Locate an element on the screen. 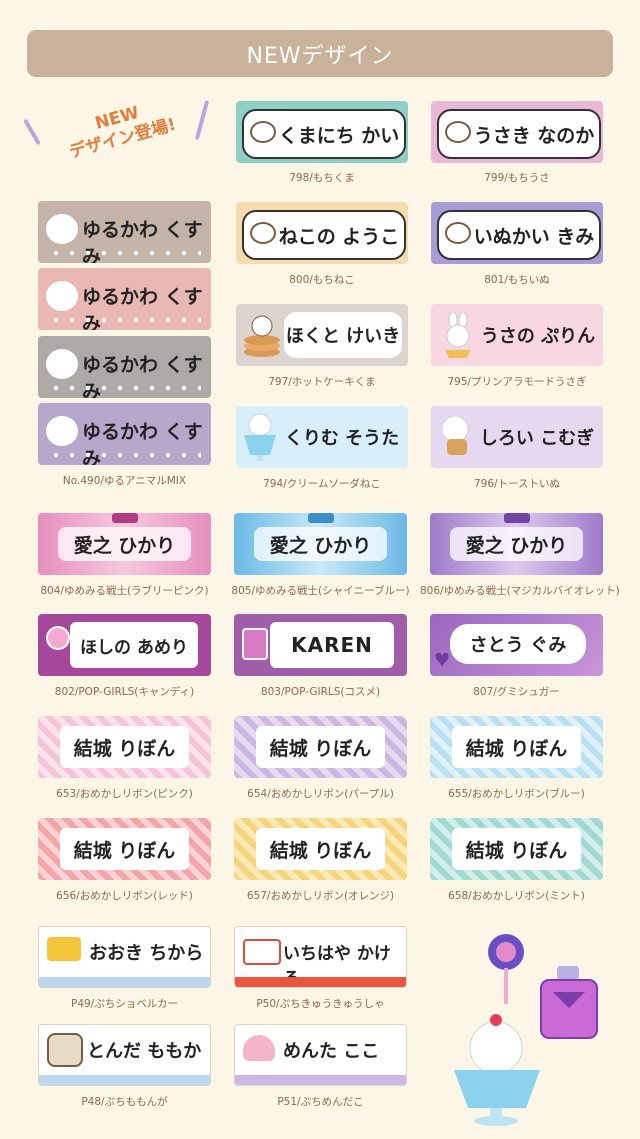  label-card-799: うさき なのか is located at coordinates (517, 132).